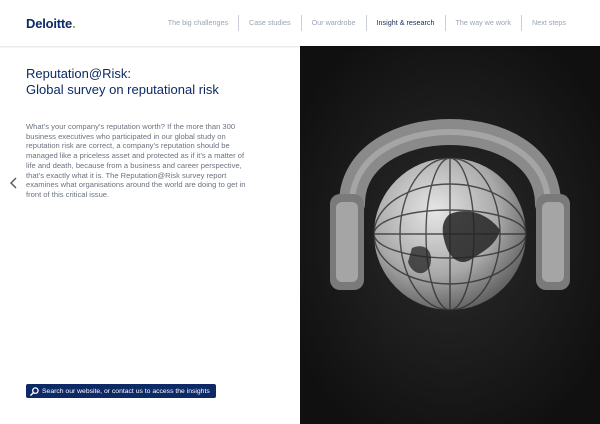 The height and width of the screenshot is (424, 600). Describe the element at coordinates (483, 23) in the screenshot. I see `nav-the-way-we-work: The way we work` at that location.